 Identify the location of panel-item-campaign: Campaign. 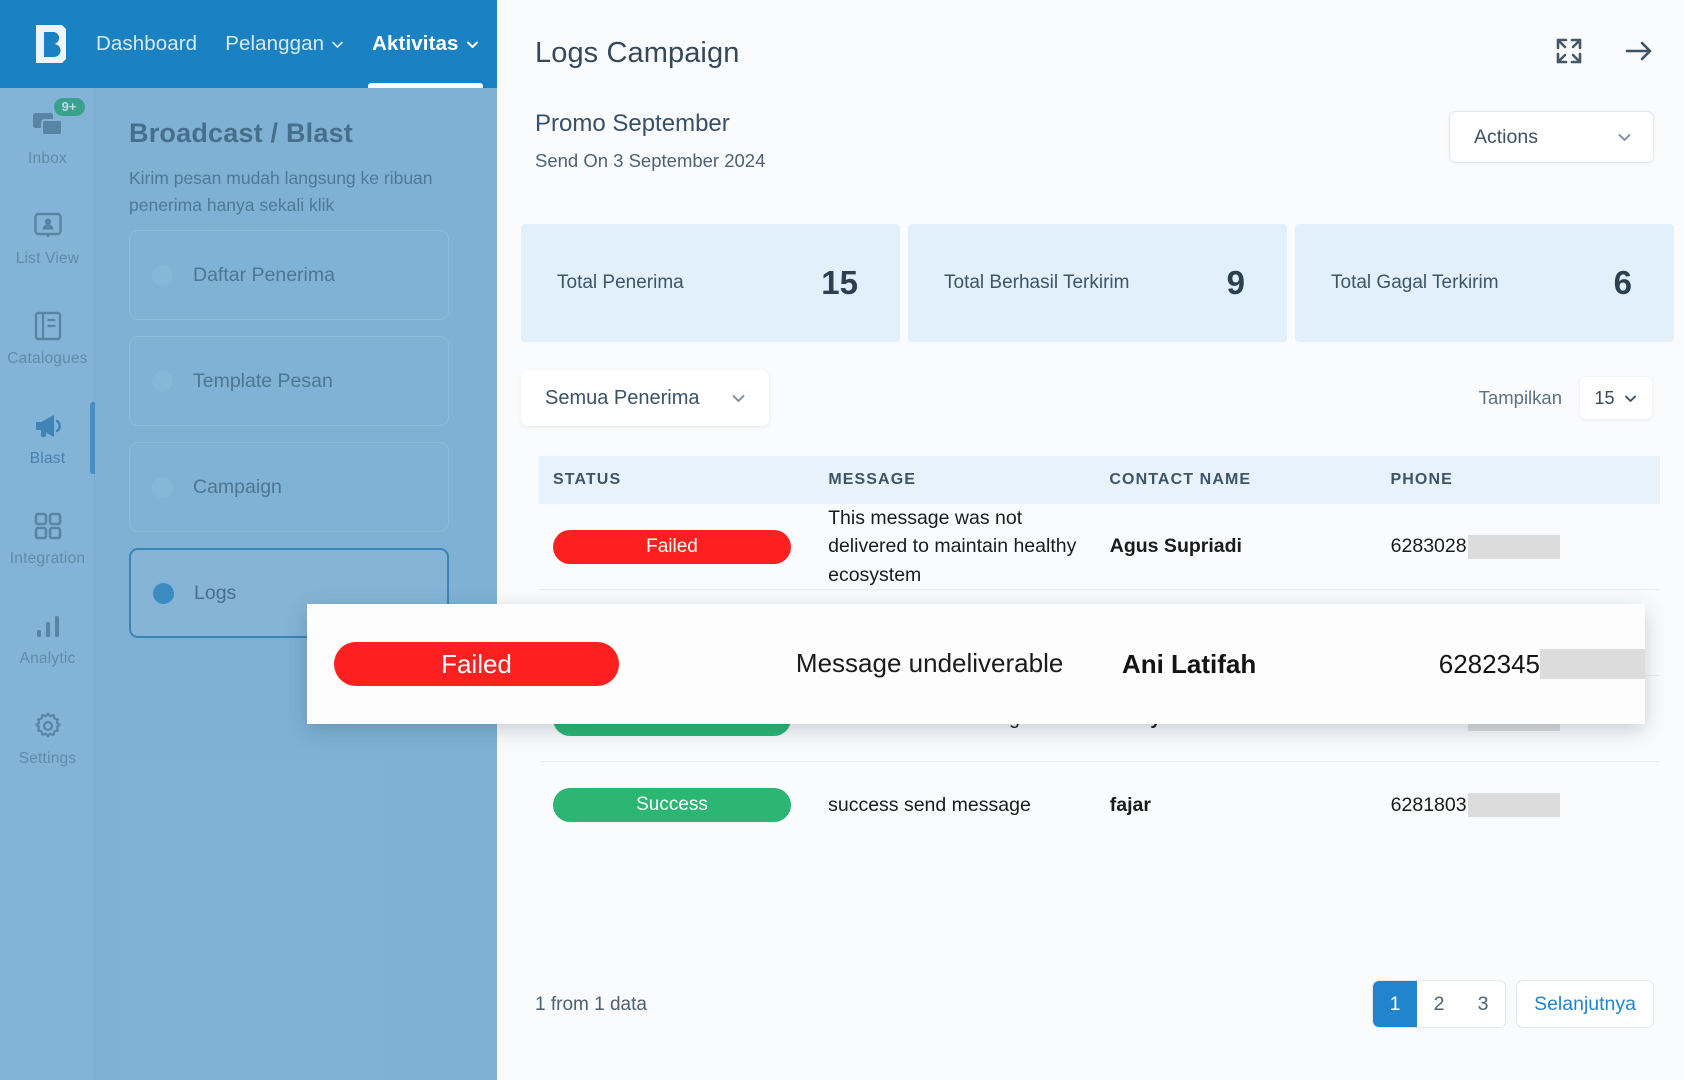
(289, 487).